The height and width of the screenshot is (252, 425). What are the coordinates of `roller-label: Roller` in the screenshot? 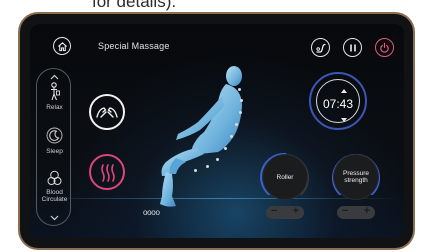 It's located at (285, 177).